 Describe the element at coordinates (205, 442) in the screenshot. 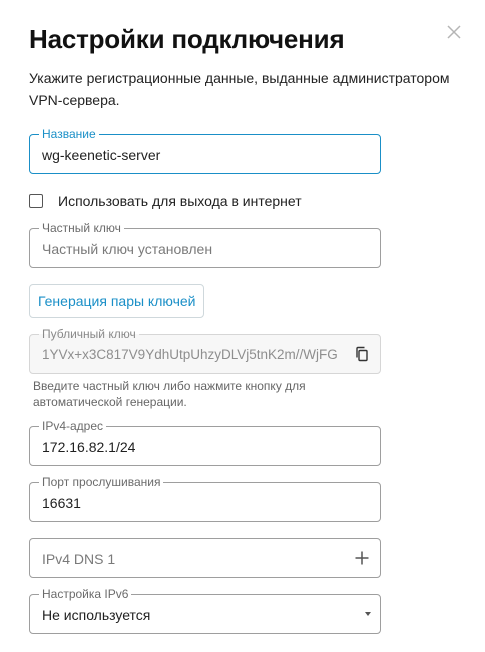

I see `ipv4-address-field: IPv4-адрес 172.16.82.1/24` at that location.